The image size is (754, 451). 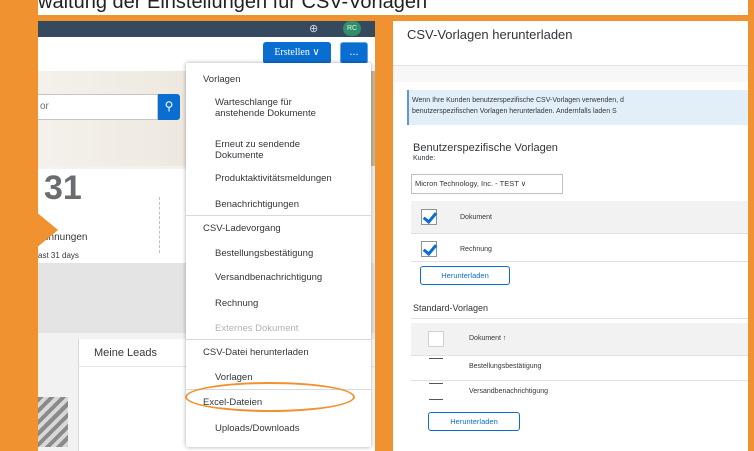 What do you see at coordinates (234, 377) in the screenshot?
I see `menu-item-vorlagen: Vorlagen` at bounding box center [234, 377].